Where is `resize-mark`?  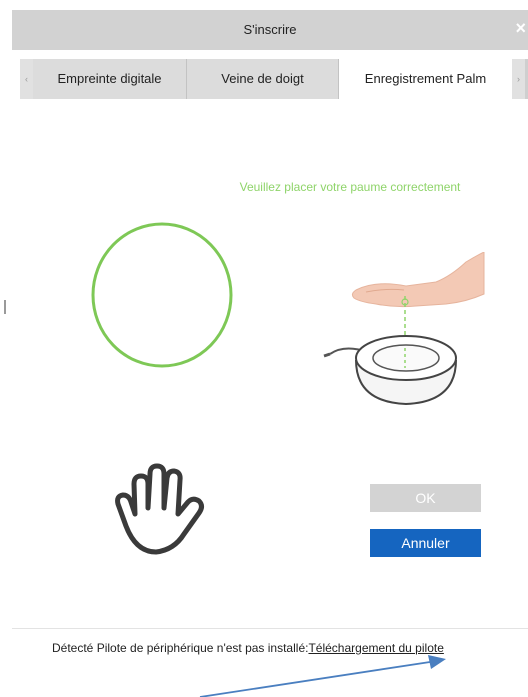 resize-mark is located at coordinates (5, 307).